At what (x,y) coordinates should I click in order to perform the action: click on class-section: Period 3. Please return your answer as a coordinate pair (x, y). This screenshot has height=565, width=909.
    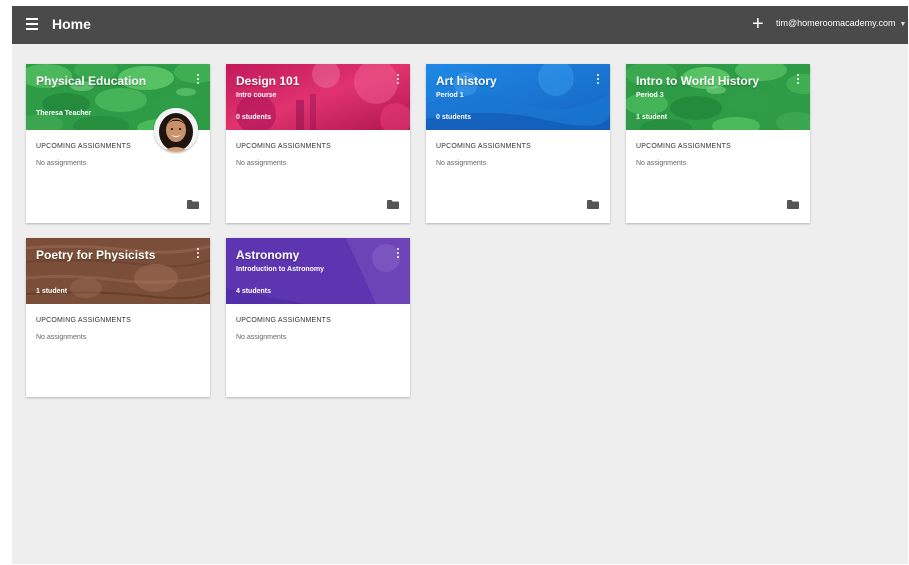
    Looking at the image, I should click on (650, 95).